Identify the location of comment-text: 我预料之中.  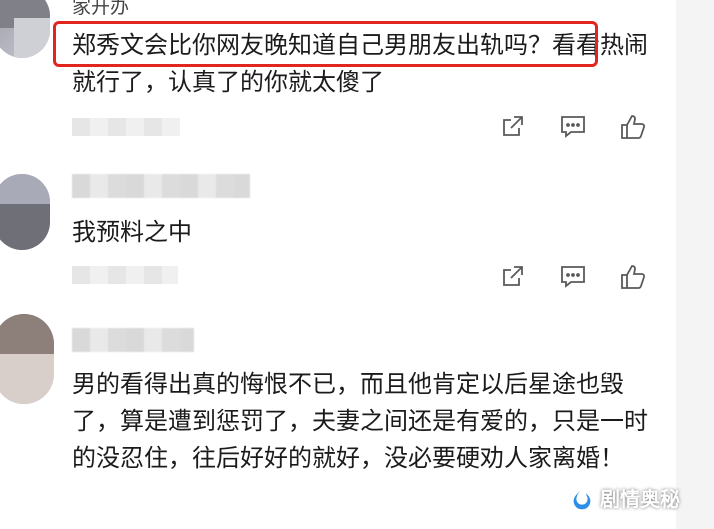
(132, 232).